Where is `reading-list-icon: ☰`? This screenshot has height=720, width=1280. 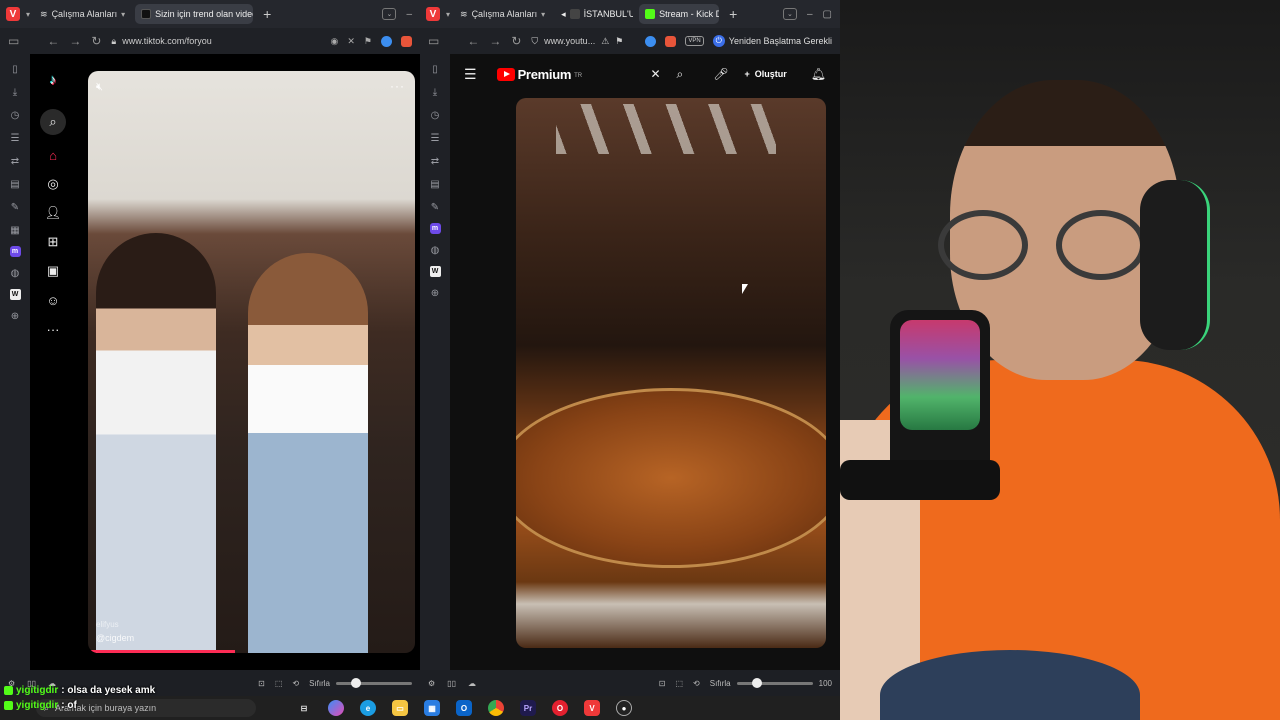
reading-list-icon: ☰ is located at coordinates (435, 138).